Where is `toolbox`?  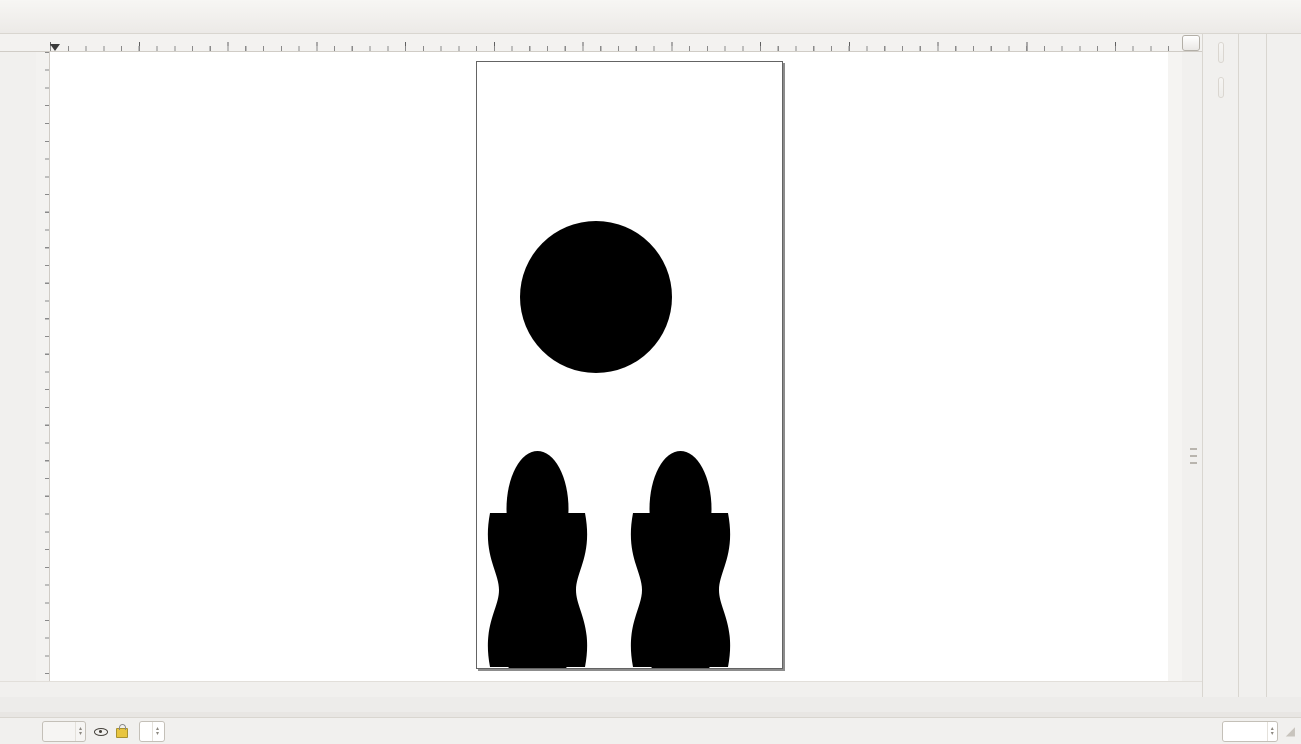 toolbox is located at coordinates (18, 366).